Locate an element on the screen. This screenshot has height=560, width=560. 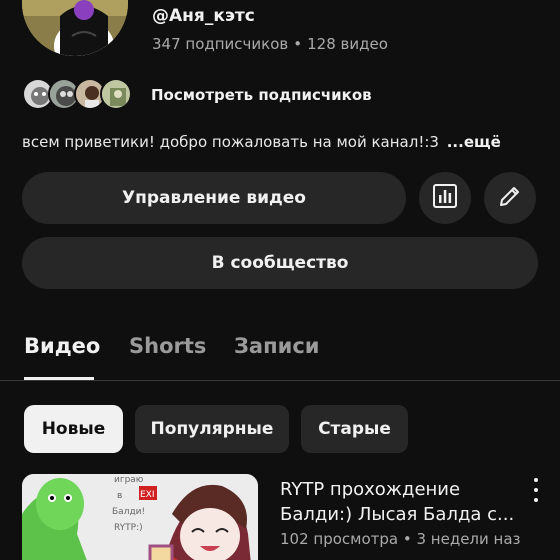
channel-tabs: Видео Shorts Записи is located at coordinates (280, 353).